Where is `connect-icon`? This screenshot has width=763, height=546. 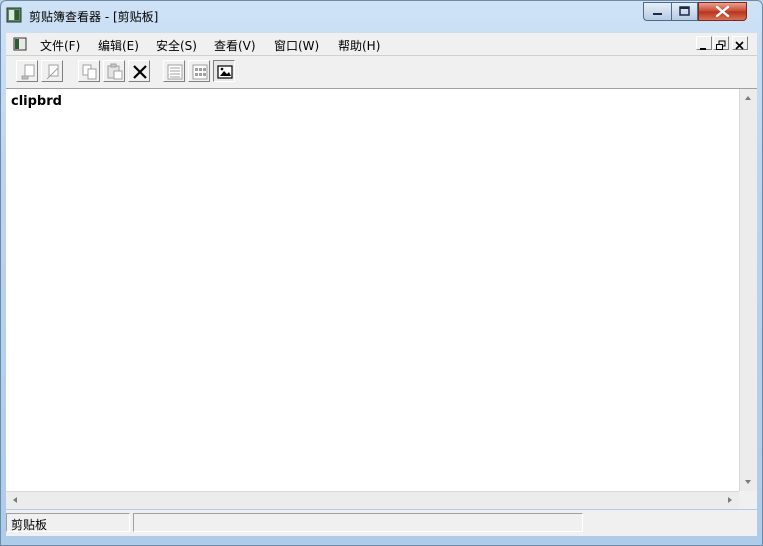
connect-icon is located at coordinates (28, 72).